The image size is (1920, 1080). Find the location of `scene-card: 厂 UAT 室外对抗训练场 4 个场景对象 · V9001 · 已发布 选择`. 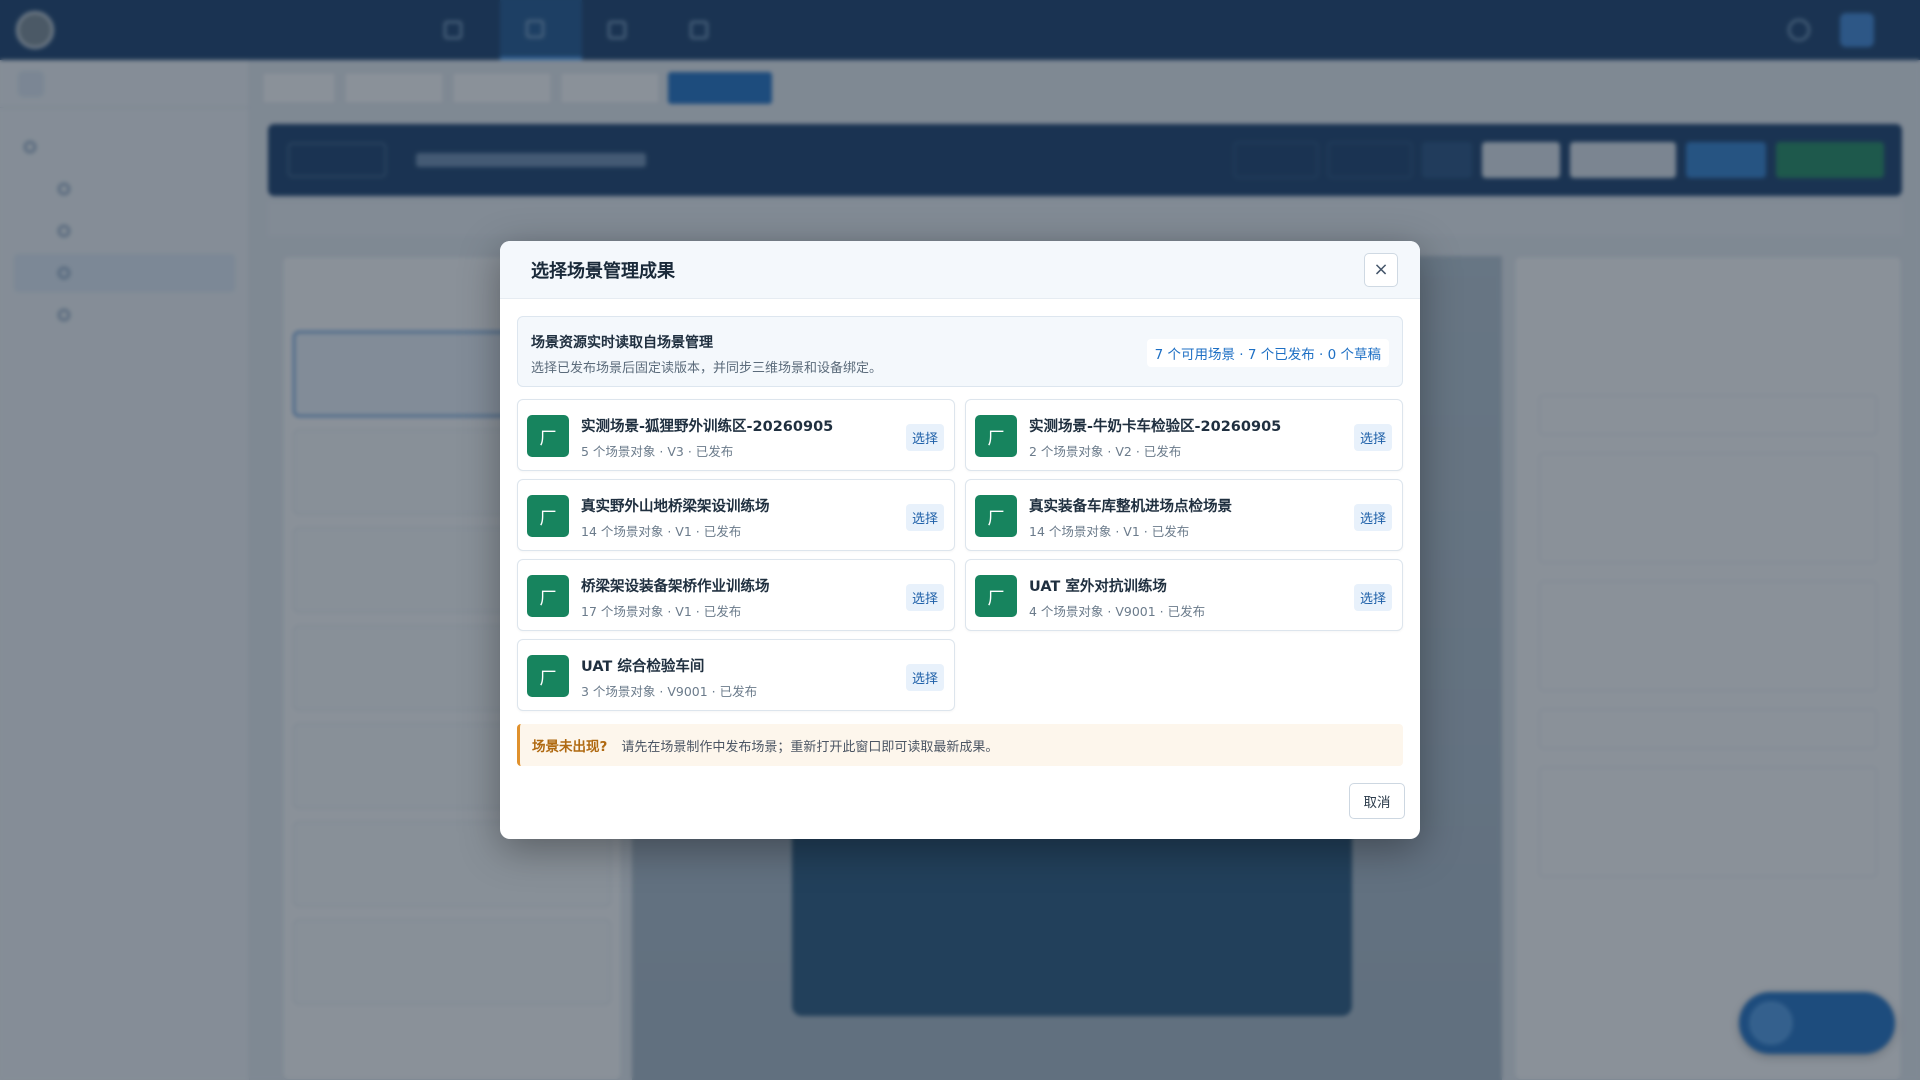

scene-card: 厂 UAT 室外对抗训练场 4 个场景对象 · V9001 · 已发布 选择 is located at coordinates (1184, 595).